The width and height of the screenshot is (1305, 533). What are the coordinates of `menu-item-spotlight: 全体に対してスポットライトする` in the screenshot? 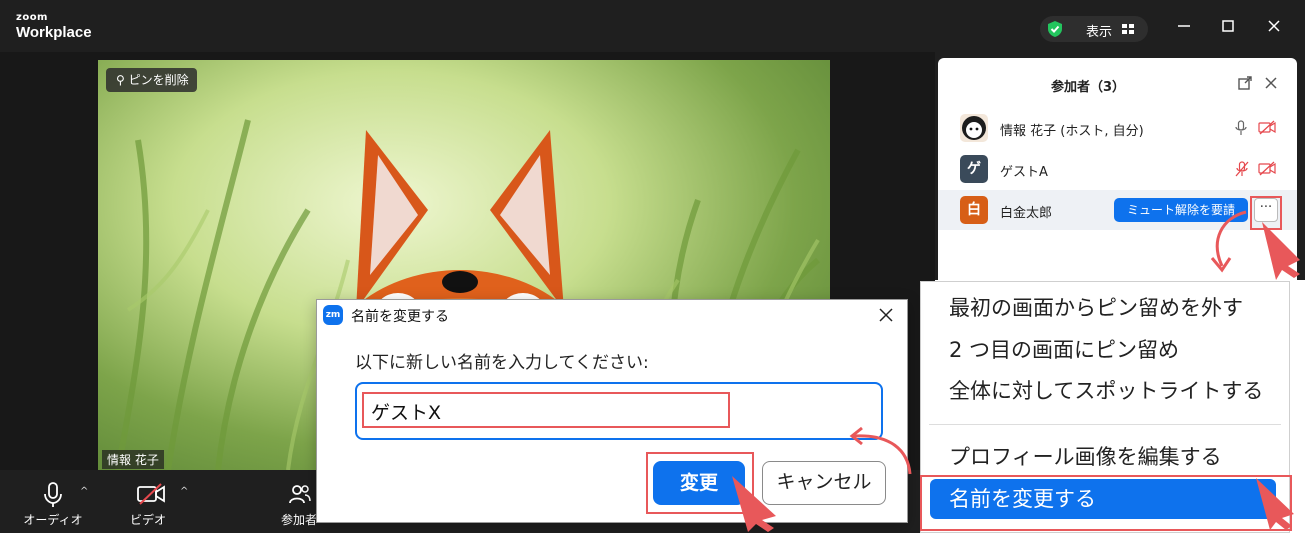 It's located at (1105, 391).